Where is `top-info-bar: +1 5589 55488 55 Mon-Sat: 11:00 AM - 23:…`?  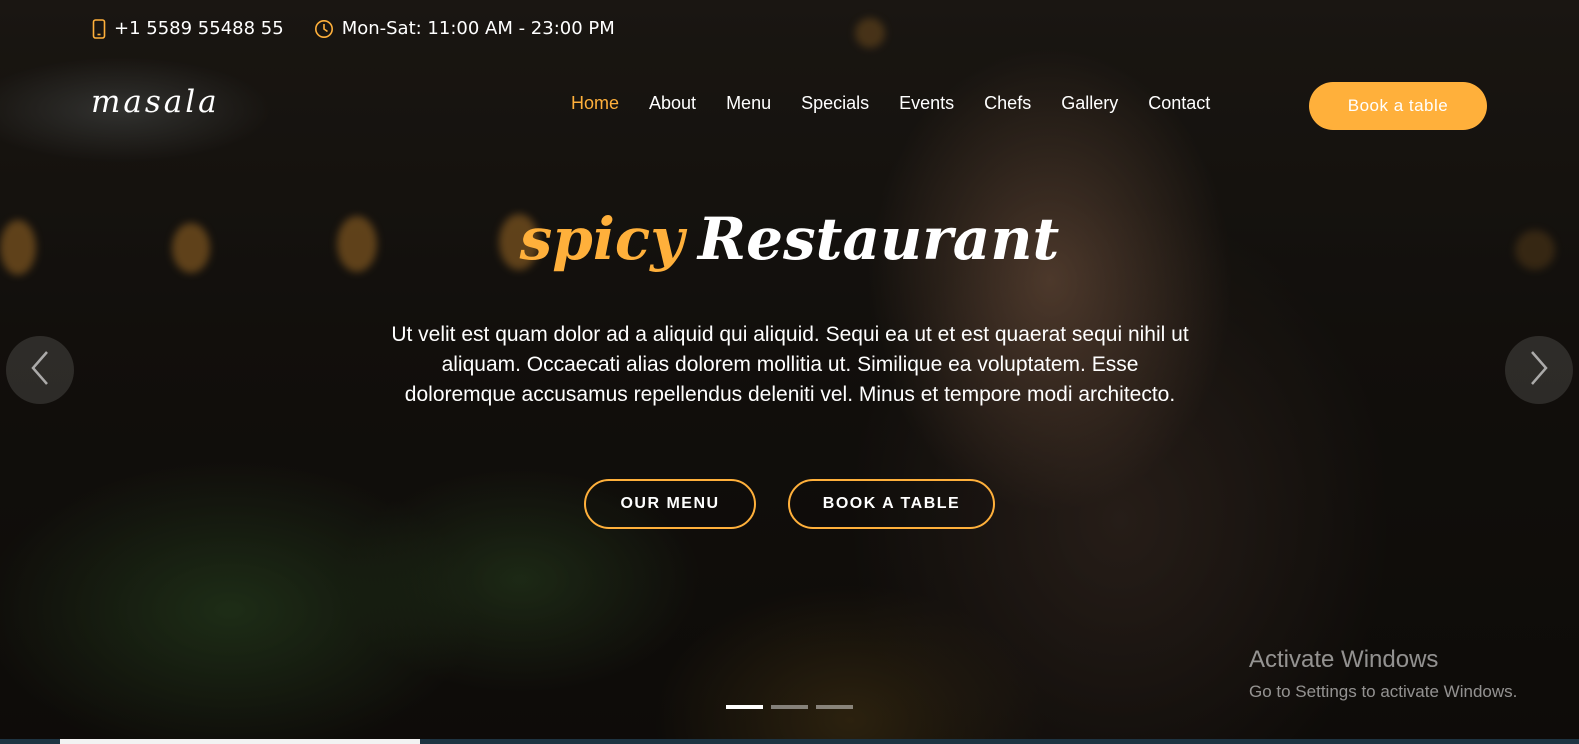 top-info-bar: +1 5589 55488 55 Mon-Sat: 11:00 AM - 23:… is located at coordinates (353, 28).